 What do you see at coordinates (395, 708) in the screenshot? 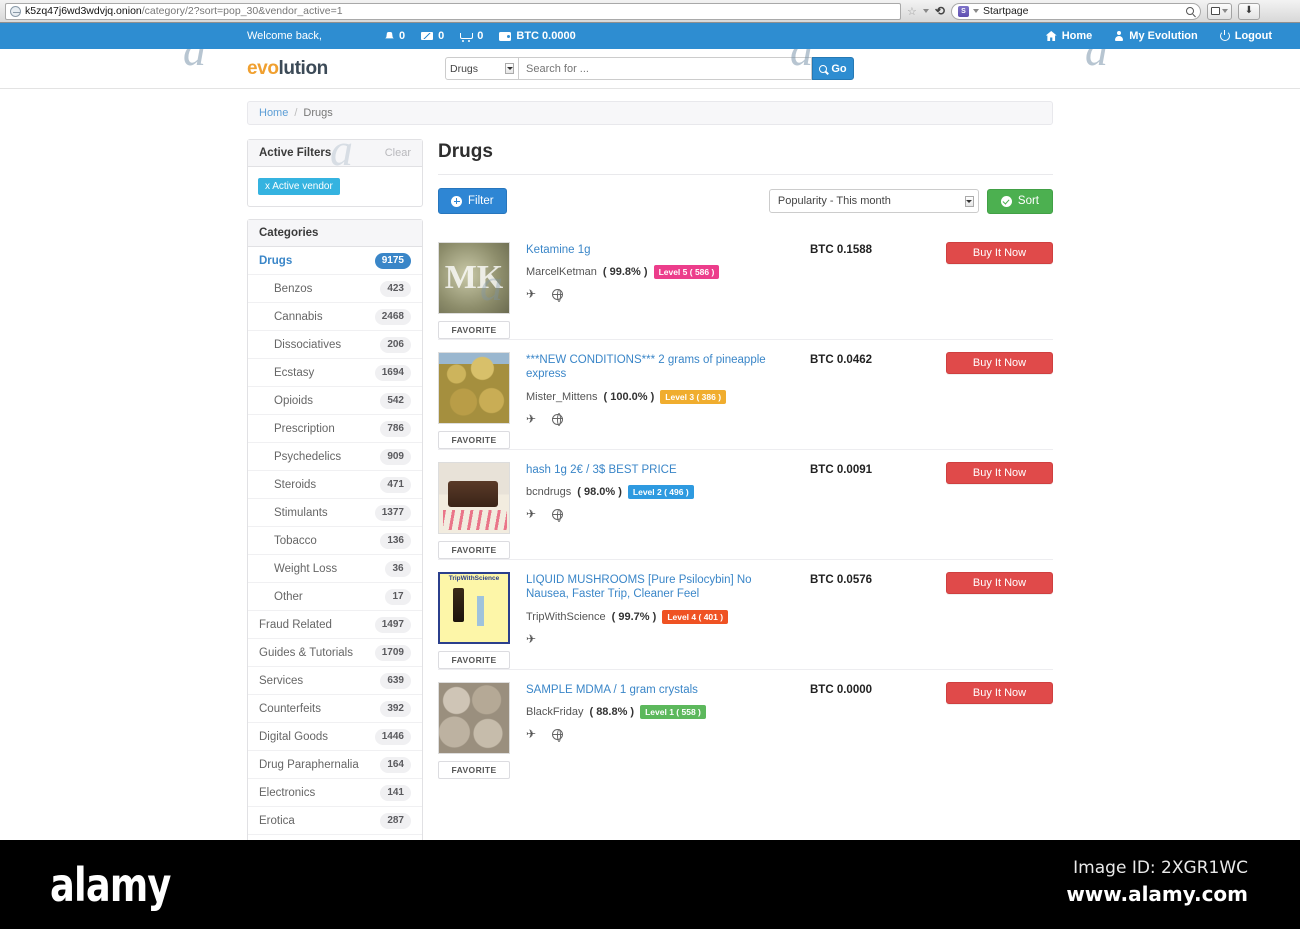
I see `category-count-badge: 392` at bounding box center [395, 708].